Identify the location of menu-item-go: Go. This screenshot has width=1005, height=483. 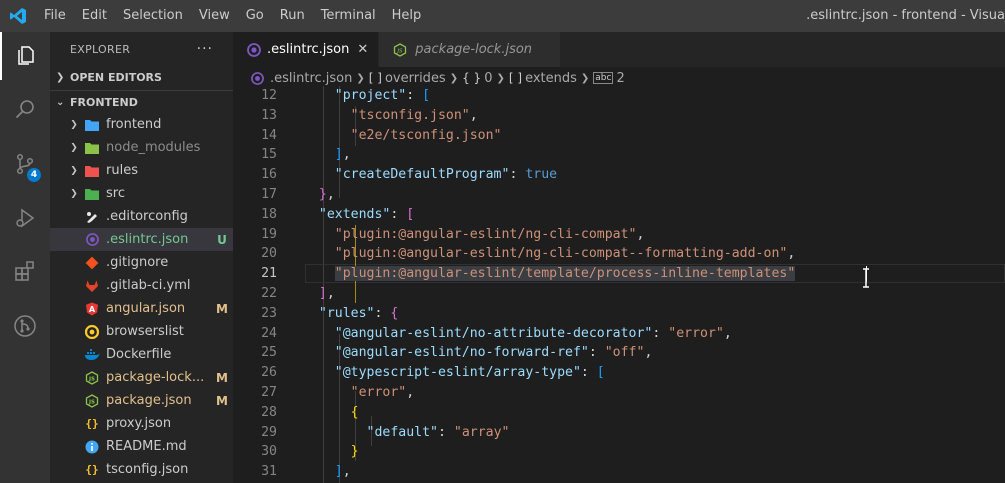
(255, 16).